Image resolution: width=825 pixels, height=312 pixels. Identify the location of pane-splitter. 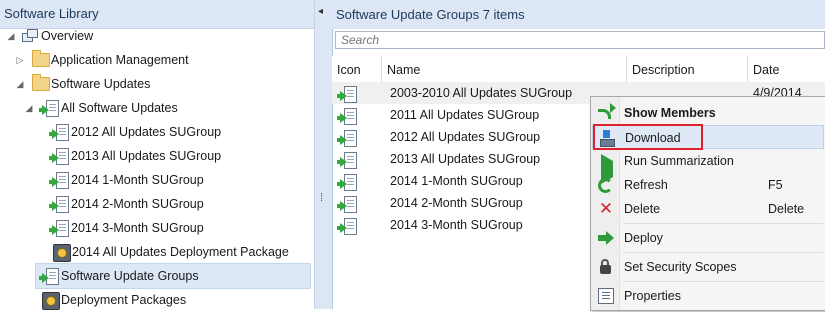
(323, 154).